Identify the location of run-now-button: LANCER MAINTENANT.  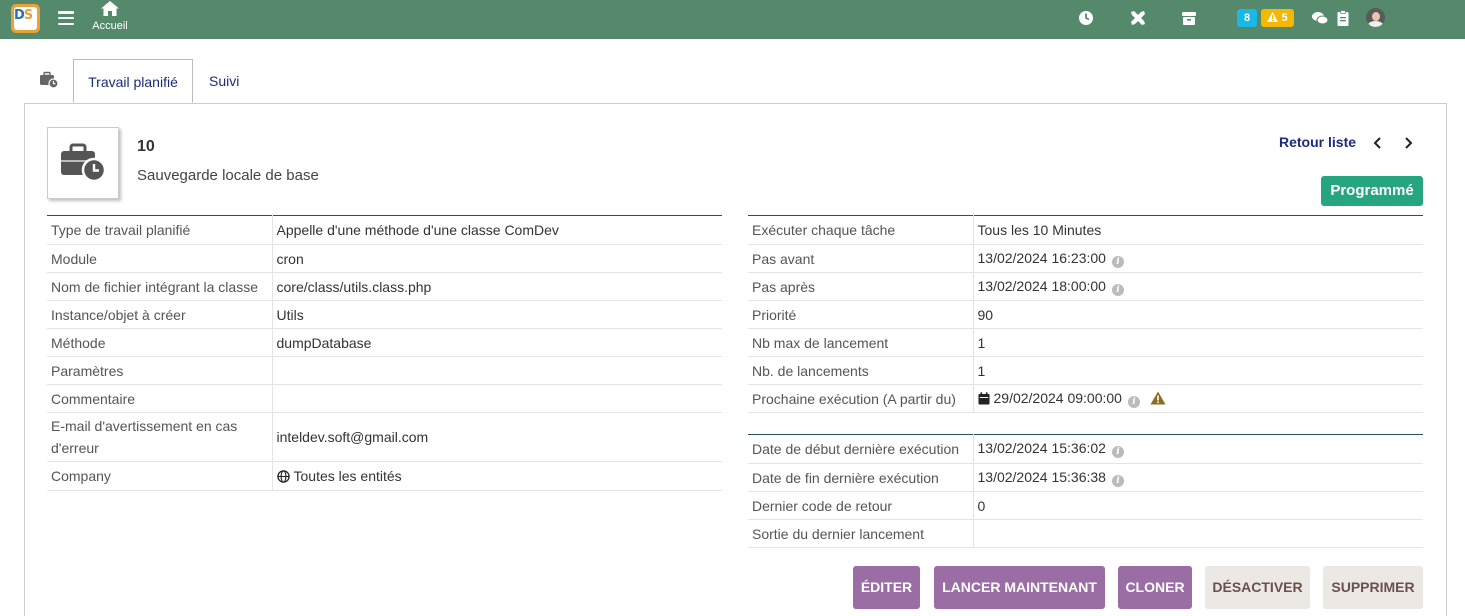
(1019, 587).